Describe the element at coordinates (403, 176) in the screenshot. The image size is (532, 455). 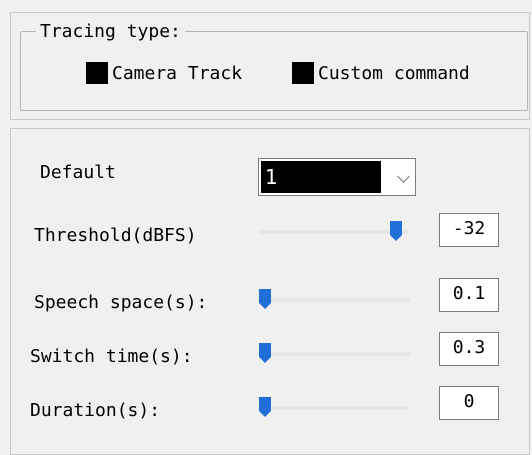
I see `chevron-down-icon` at that location.